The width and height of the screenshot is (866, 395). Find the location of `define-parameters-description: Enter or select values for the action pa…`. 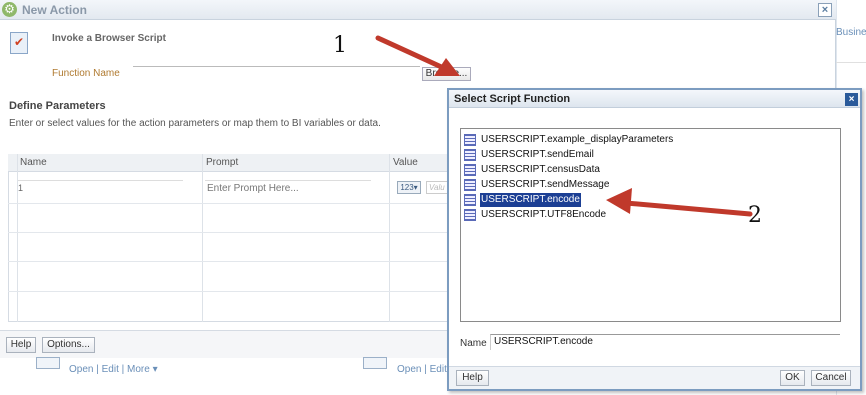

define-parameters-description: Enter or select values for the action pa… is located at coordinates (195, 123).